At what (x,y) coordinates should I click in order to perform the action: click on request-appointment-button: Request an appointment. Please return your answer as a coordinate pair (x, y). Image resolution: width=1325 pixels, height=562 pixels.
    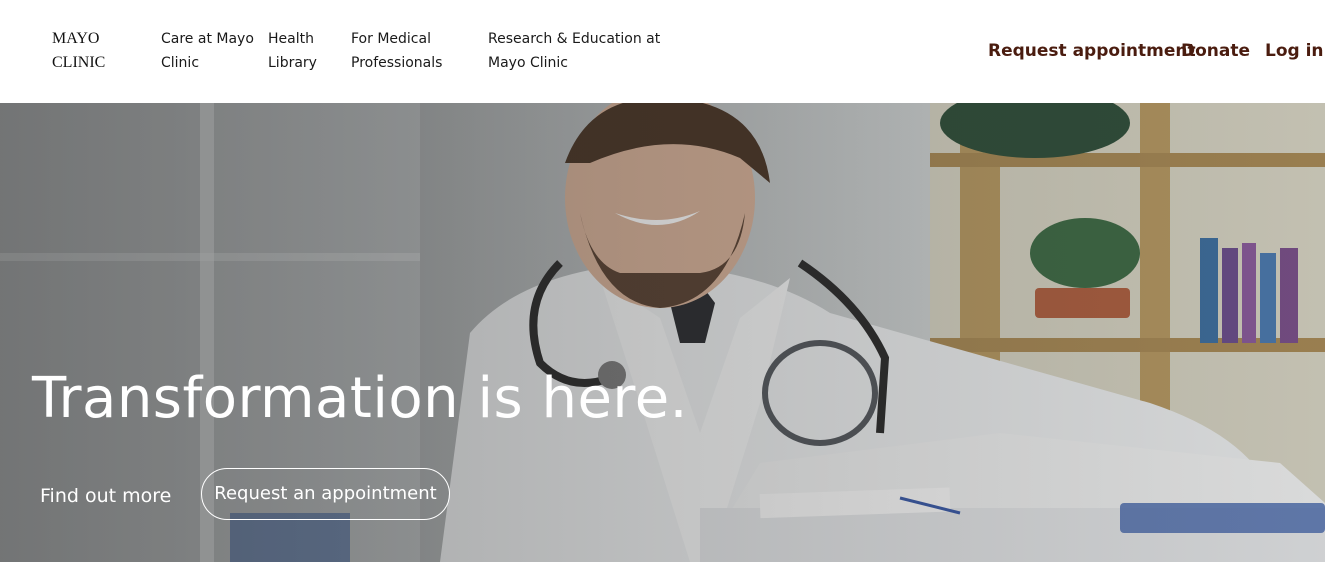
    Looking at the image, I should click on (325, 494).